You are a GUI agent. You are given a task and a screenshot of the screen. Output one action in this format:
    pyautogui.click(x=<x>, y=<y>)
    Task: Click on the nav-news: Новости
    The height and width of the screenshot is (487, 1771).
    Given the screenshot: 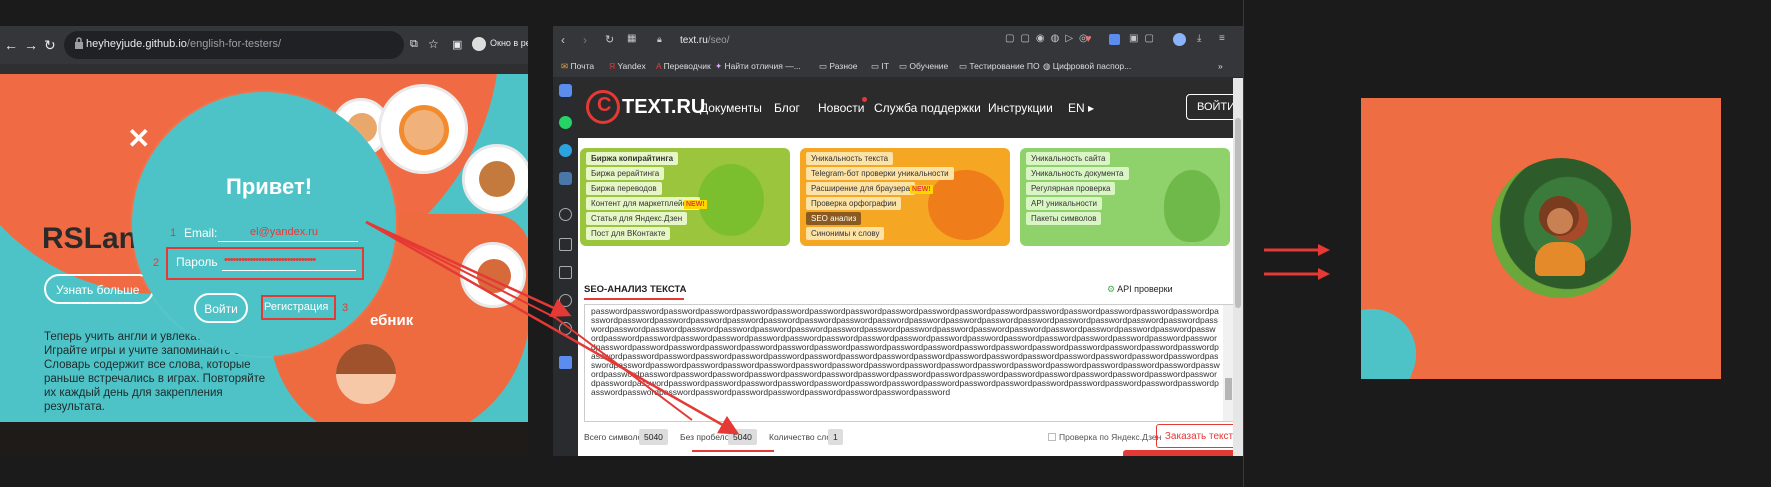 What is the action you would take?
    pyautogui.click(x=841, y=108)
    